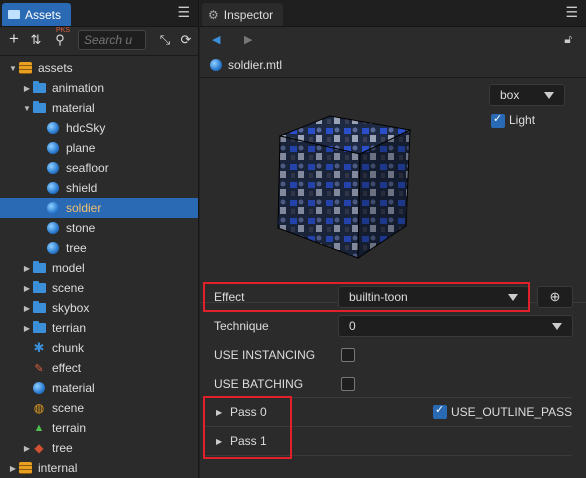  Describe the element at coordinates (99, 148) in the screenshot. I see `tree-item: plane` at that location.